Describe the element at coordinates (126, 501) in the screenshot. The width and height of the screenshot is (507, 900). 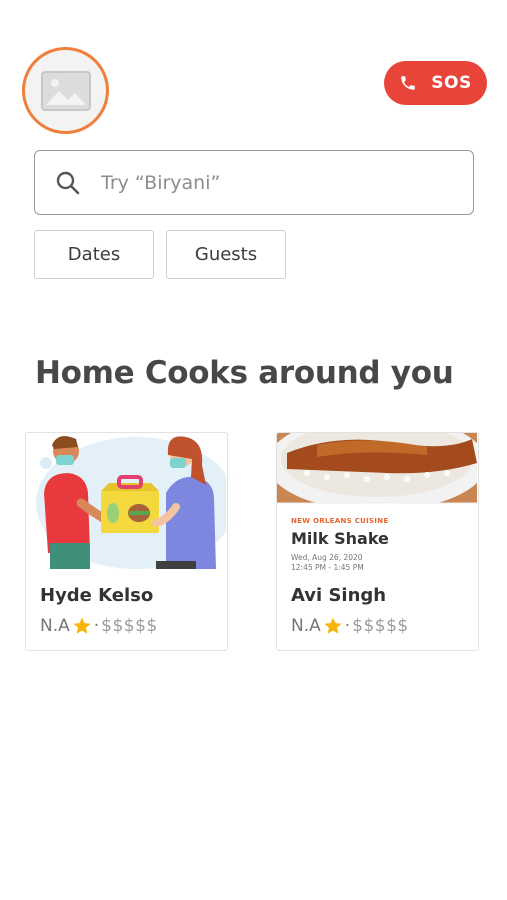
I see `delivery-illustration` at that location.